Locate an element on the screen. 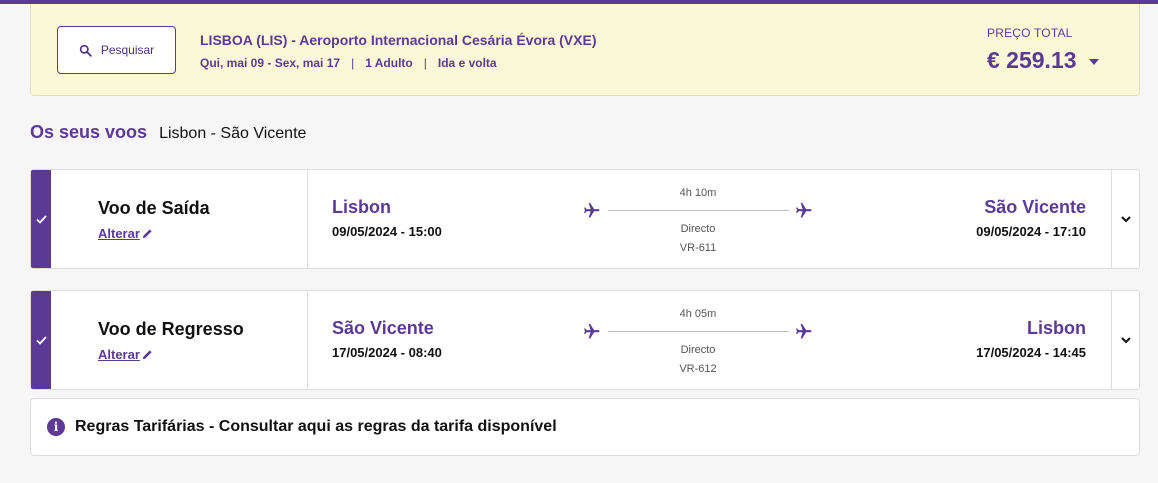  flight-duration: 4h 05m is located at coordinates (698, 314).